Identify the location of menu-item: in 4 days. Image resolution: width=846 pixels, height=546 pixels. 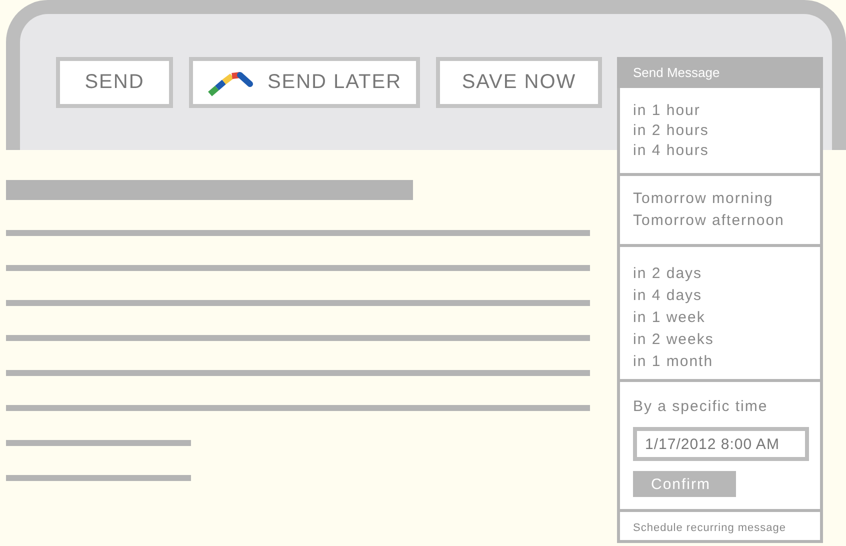
(720, 296).